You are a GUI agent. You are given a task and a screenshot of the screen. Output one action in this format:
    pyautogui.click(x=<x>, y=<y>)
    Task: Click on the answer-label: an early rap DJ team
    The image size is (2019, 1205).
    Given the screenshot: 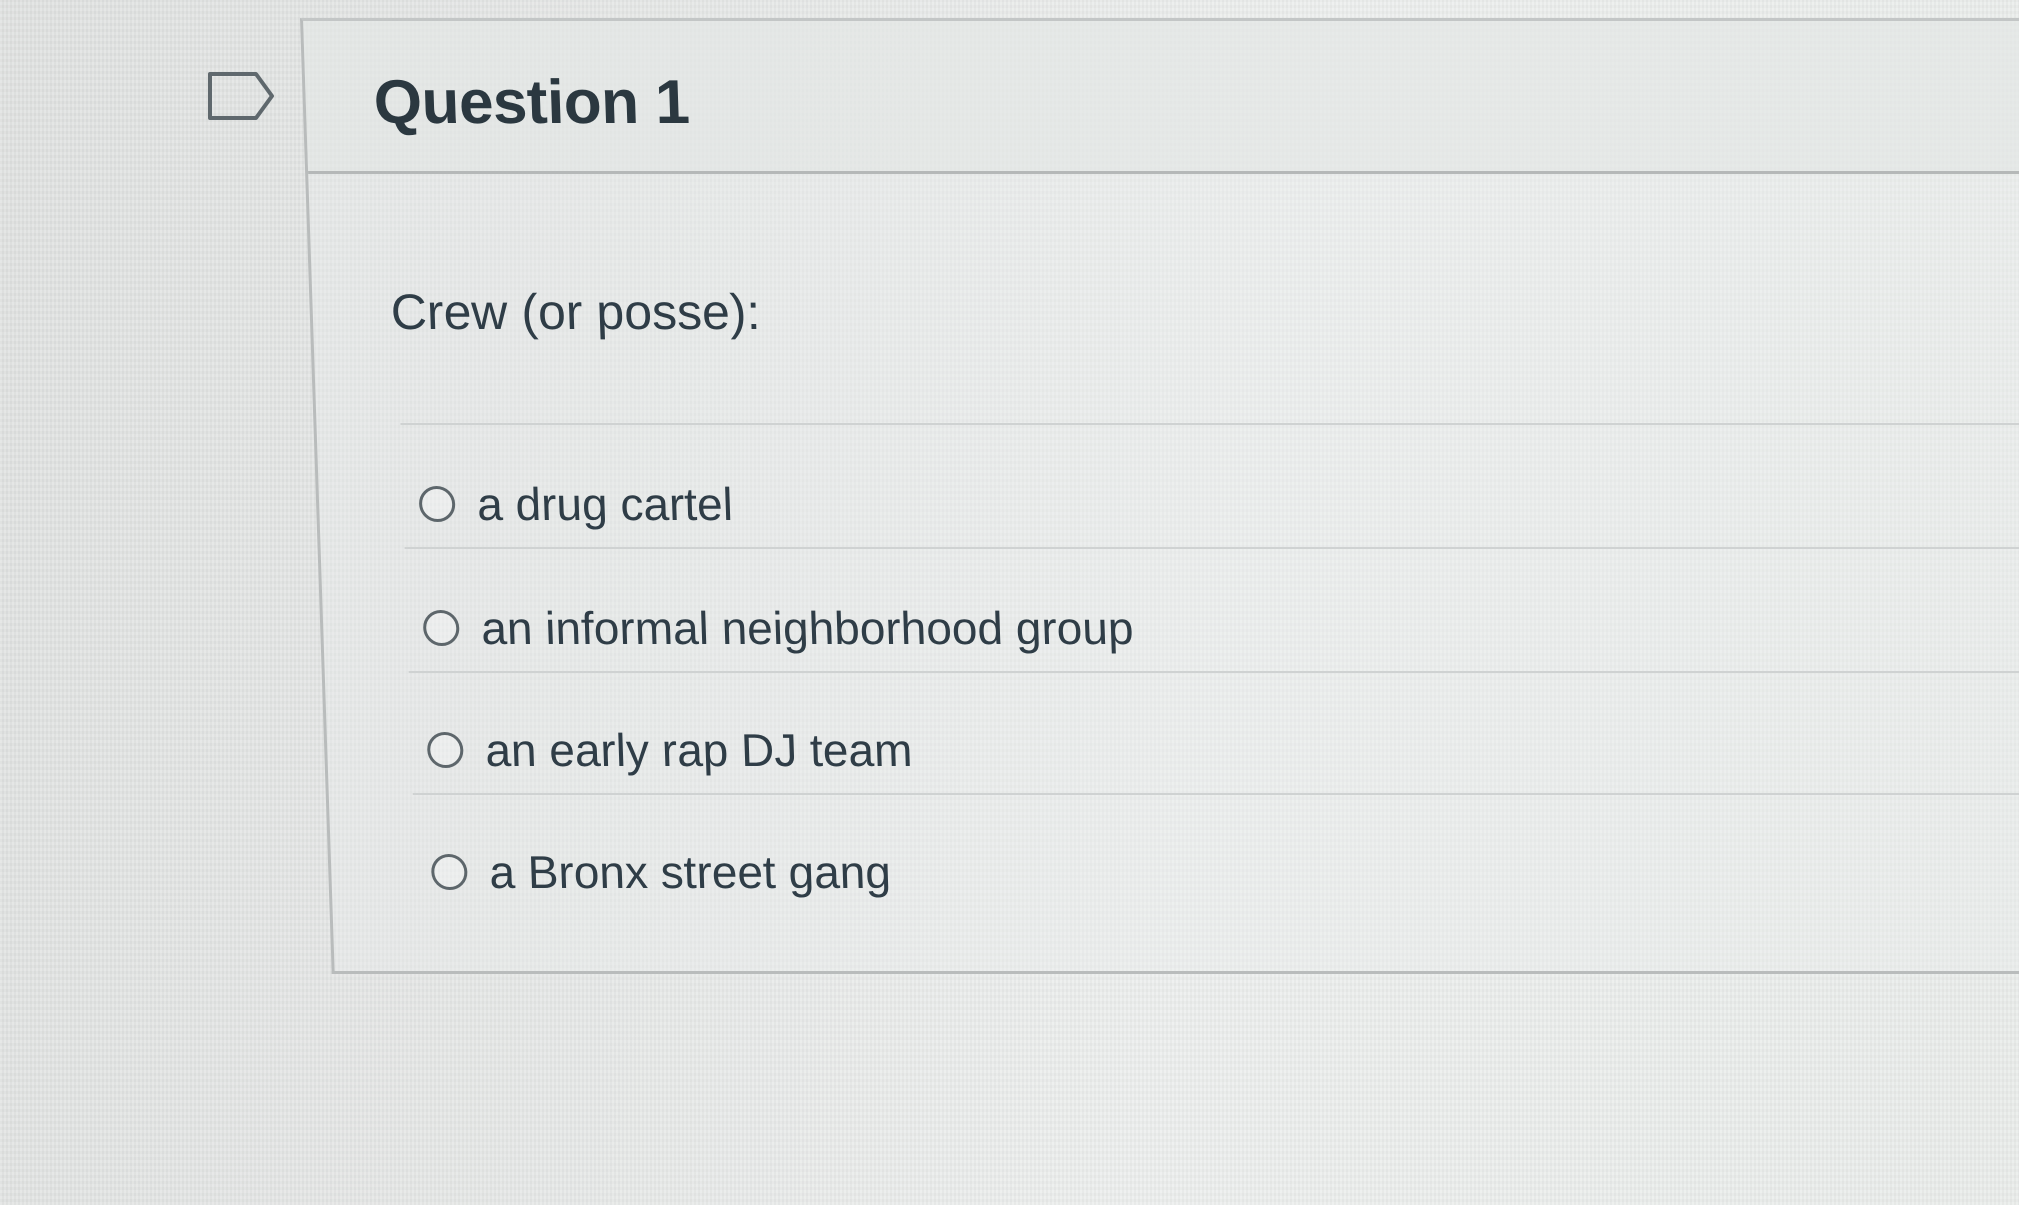 What is the action you would take?
    pyautogui.click(x=699, y=750)
    